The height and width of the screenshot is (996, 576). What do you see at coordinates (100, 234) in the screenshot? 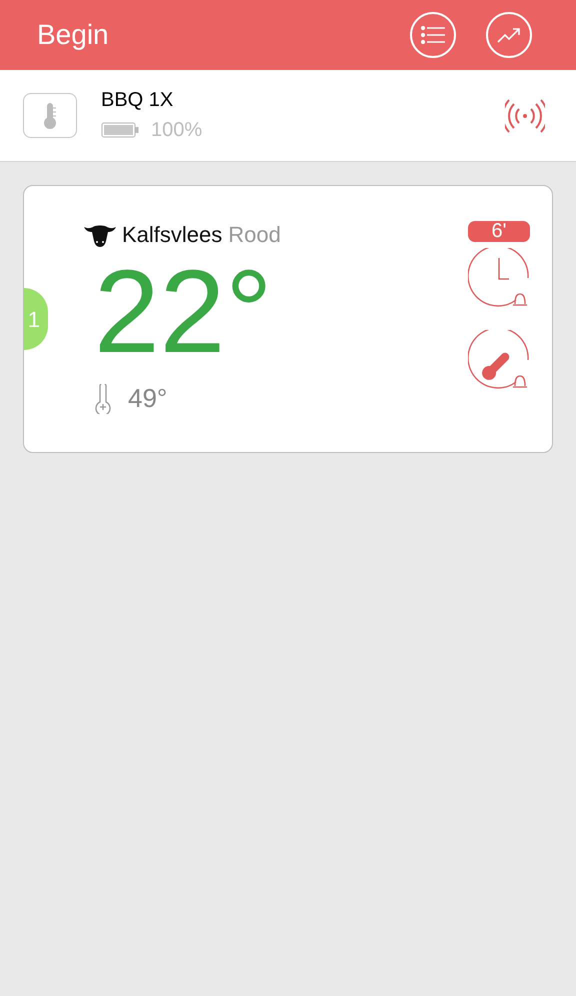
I see `cow-head-icon` at bounding box center [100, 234].